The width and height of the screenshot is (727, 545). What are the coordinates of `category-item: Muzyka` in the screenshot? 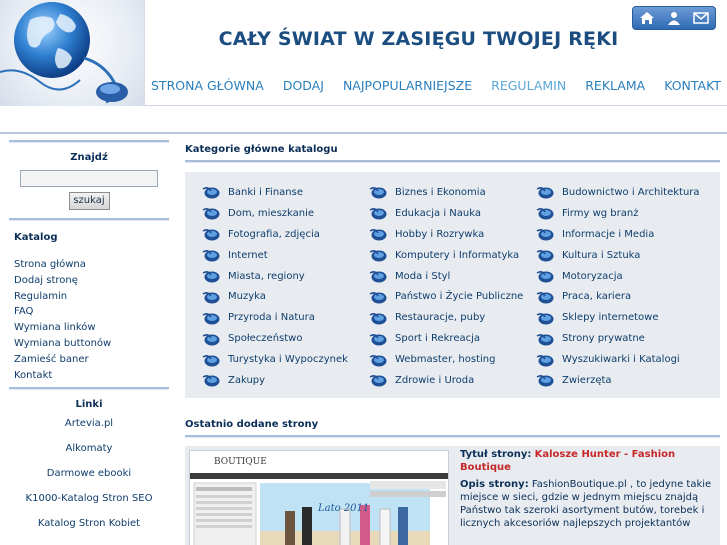 It's located at (285, 296).